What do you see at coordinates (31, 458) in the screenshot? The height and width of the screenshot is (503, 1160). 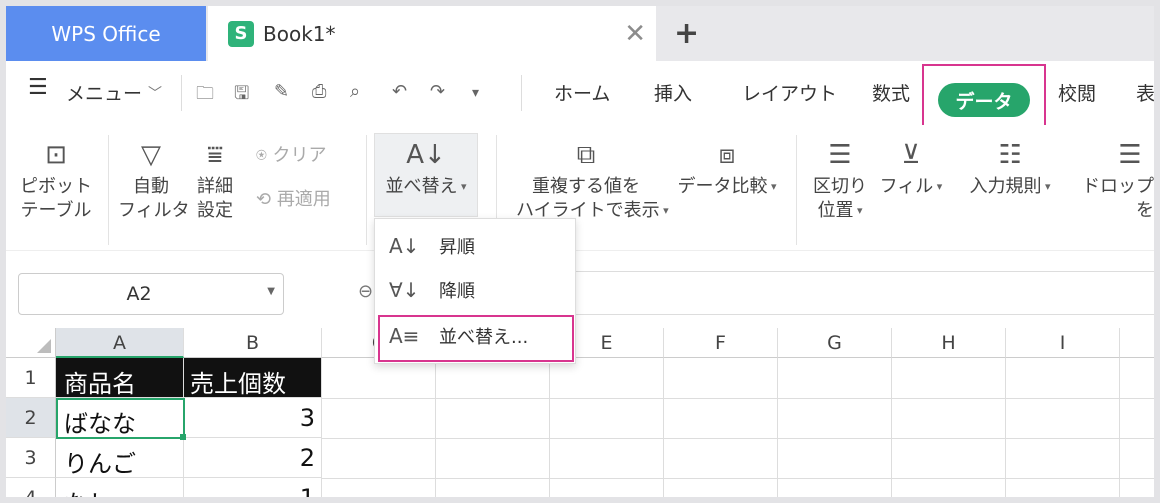 I see `row-header-3: 3` at bounding box center [31, 458].